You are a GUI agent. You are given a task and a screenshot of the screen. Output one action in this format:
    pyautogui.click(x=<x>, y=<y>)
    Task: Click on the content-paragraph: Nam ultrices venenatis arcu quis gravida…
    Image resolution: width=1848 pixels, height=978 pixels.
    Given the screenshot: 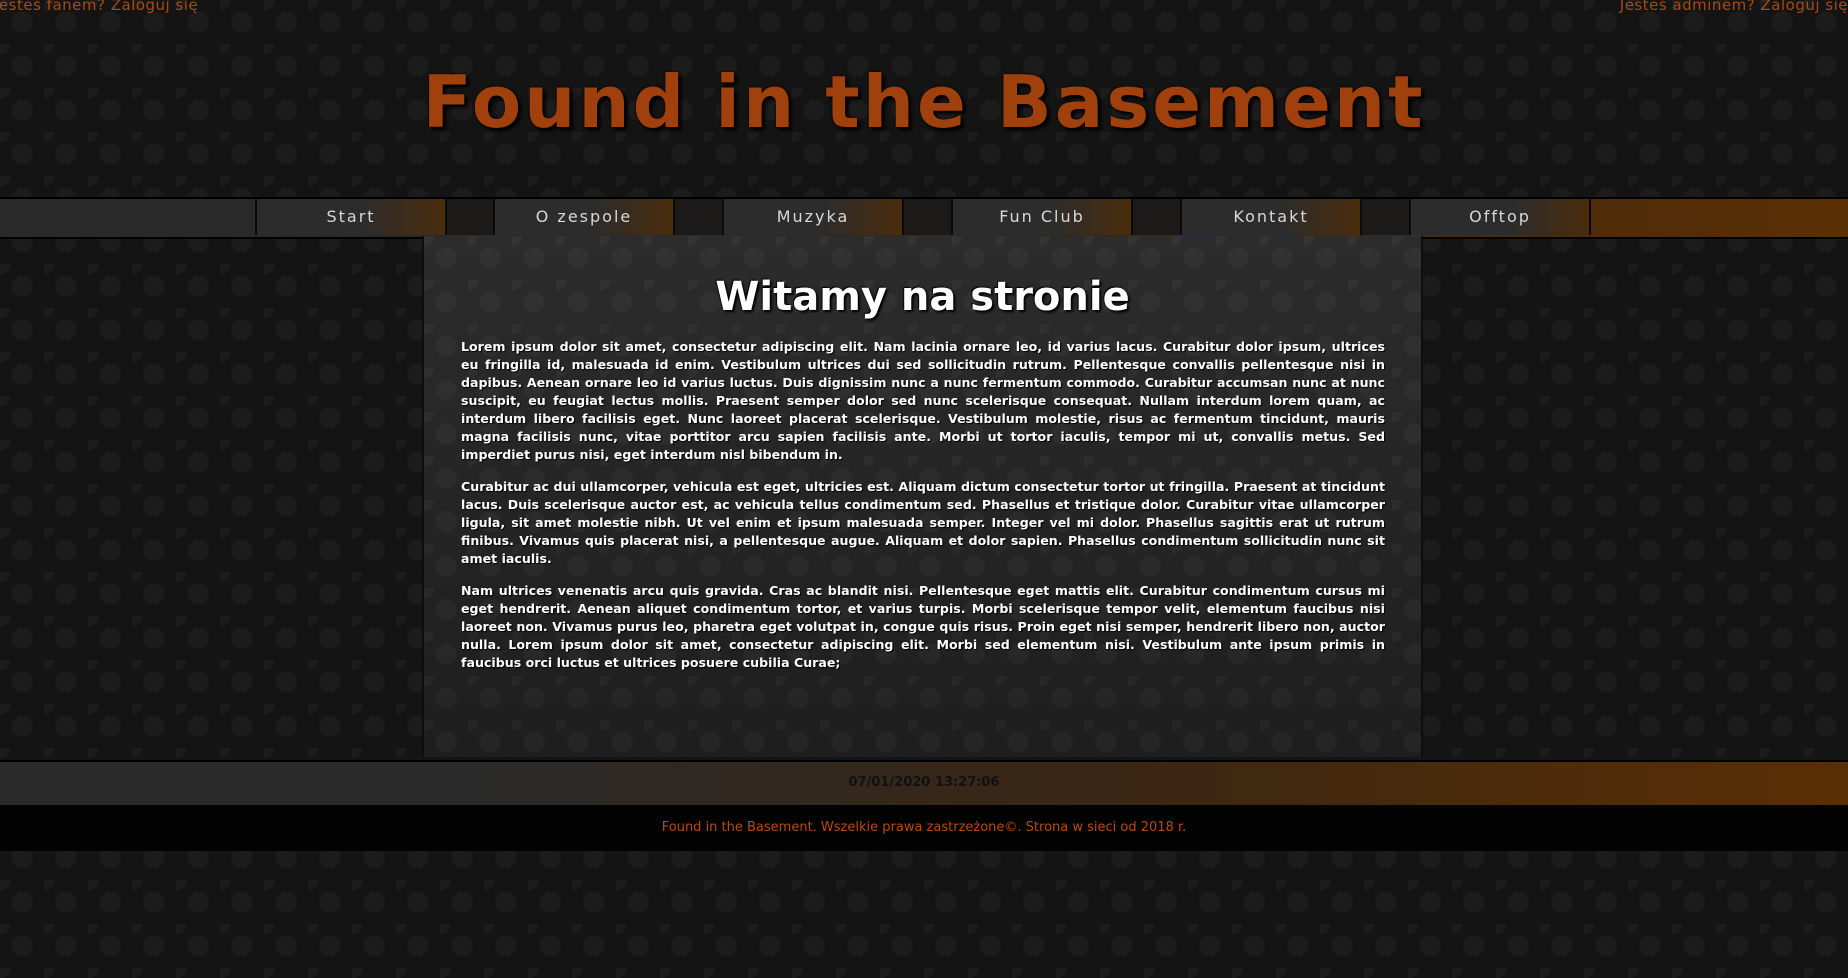 What is the action you would take?
    pyautogui.click(x=923, y=626)
    